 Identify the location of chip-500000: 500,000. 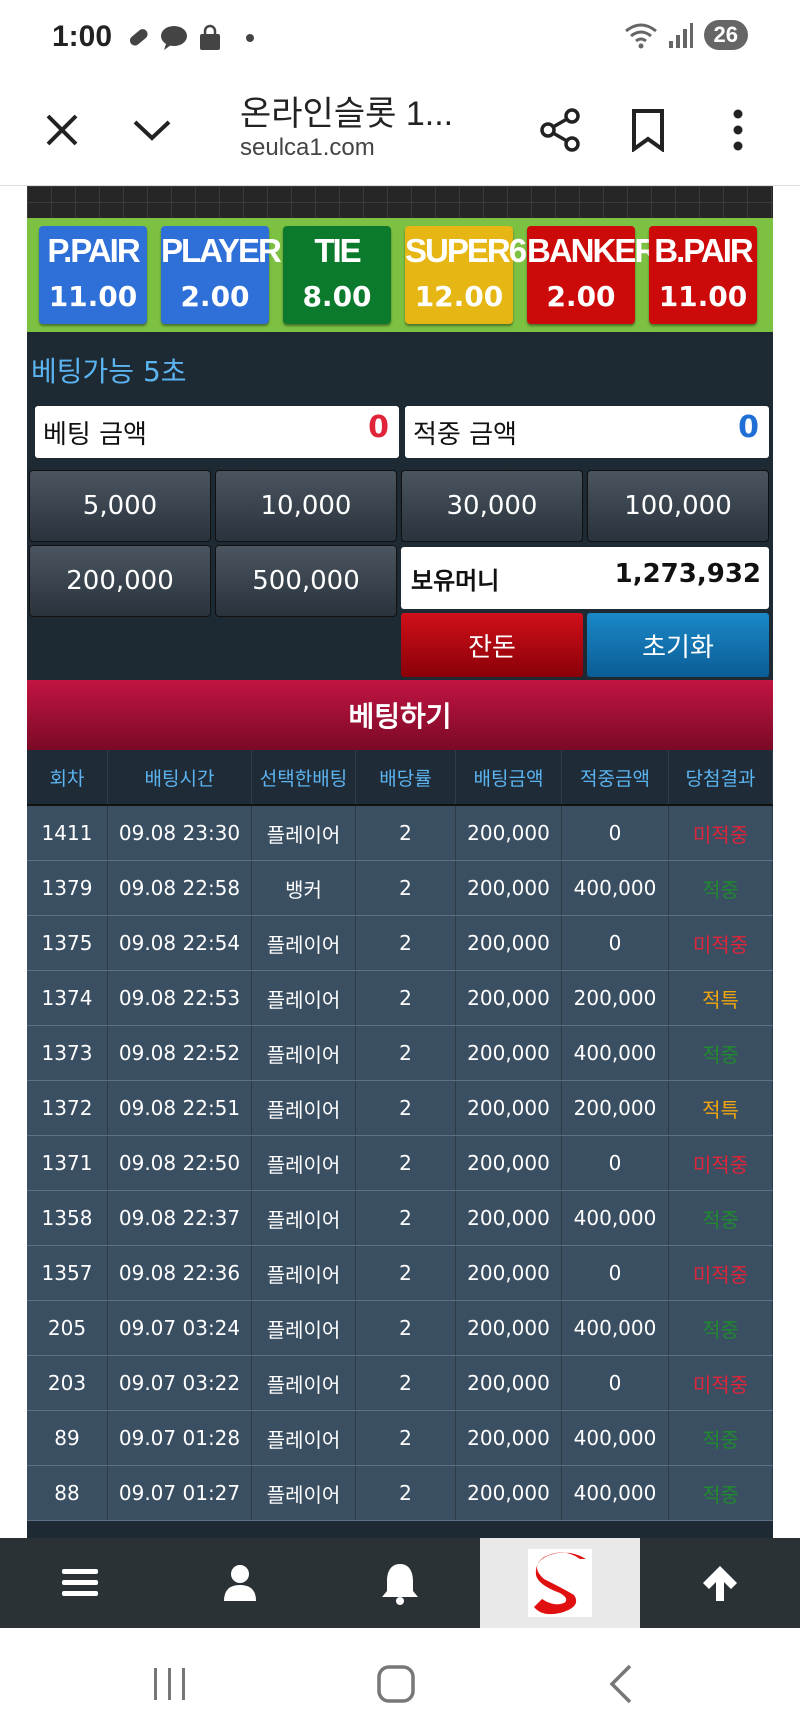
(306, 581).